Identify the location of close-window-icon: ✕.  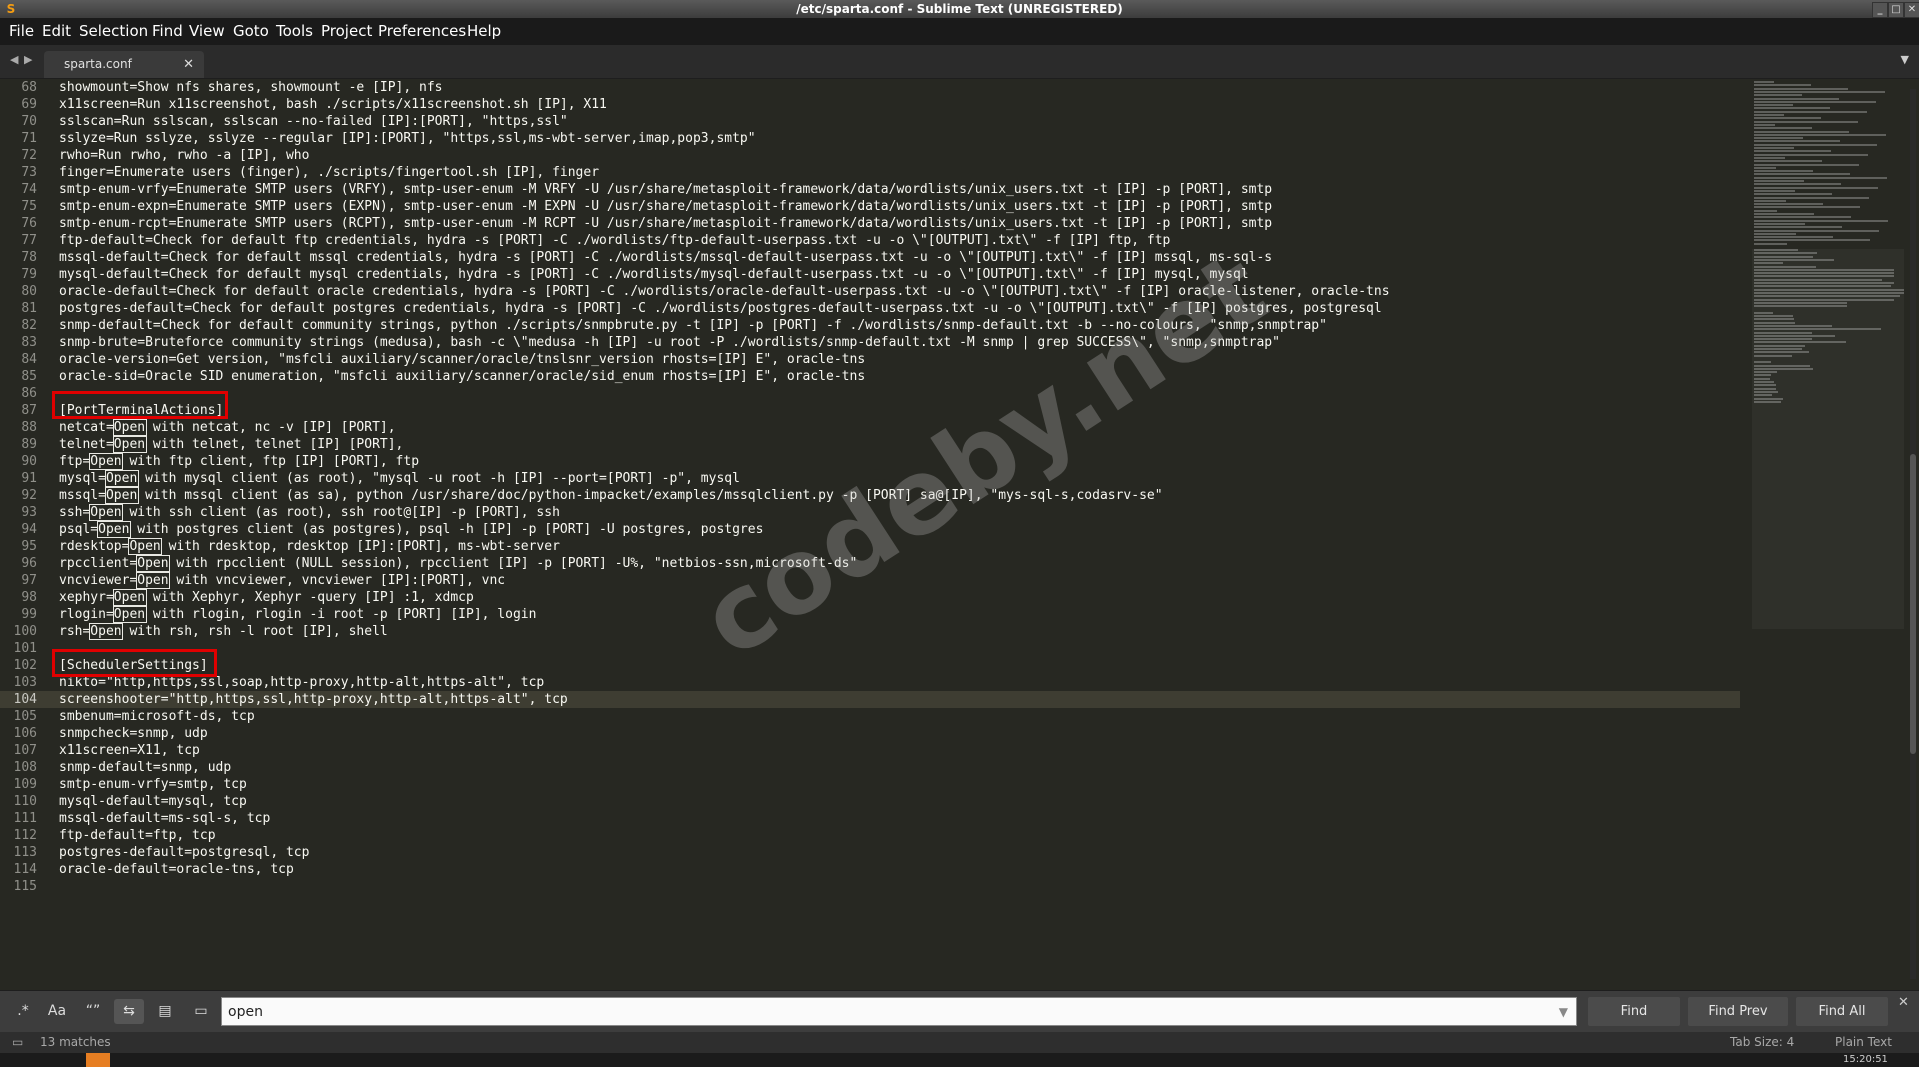
(1911, 10).